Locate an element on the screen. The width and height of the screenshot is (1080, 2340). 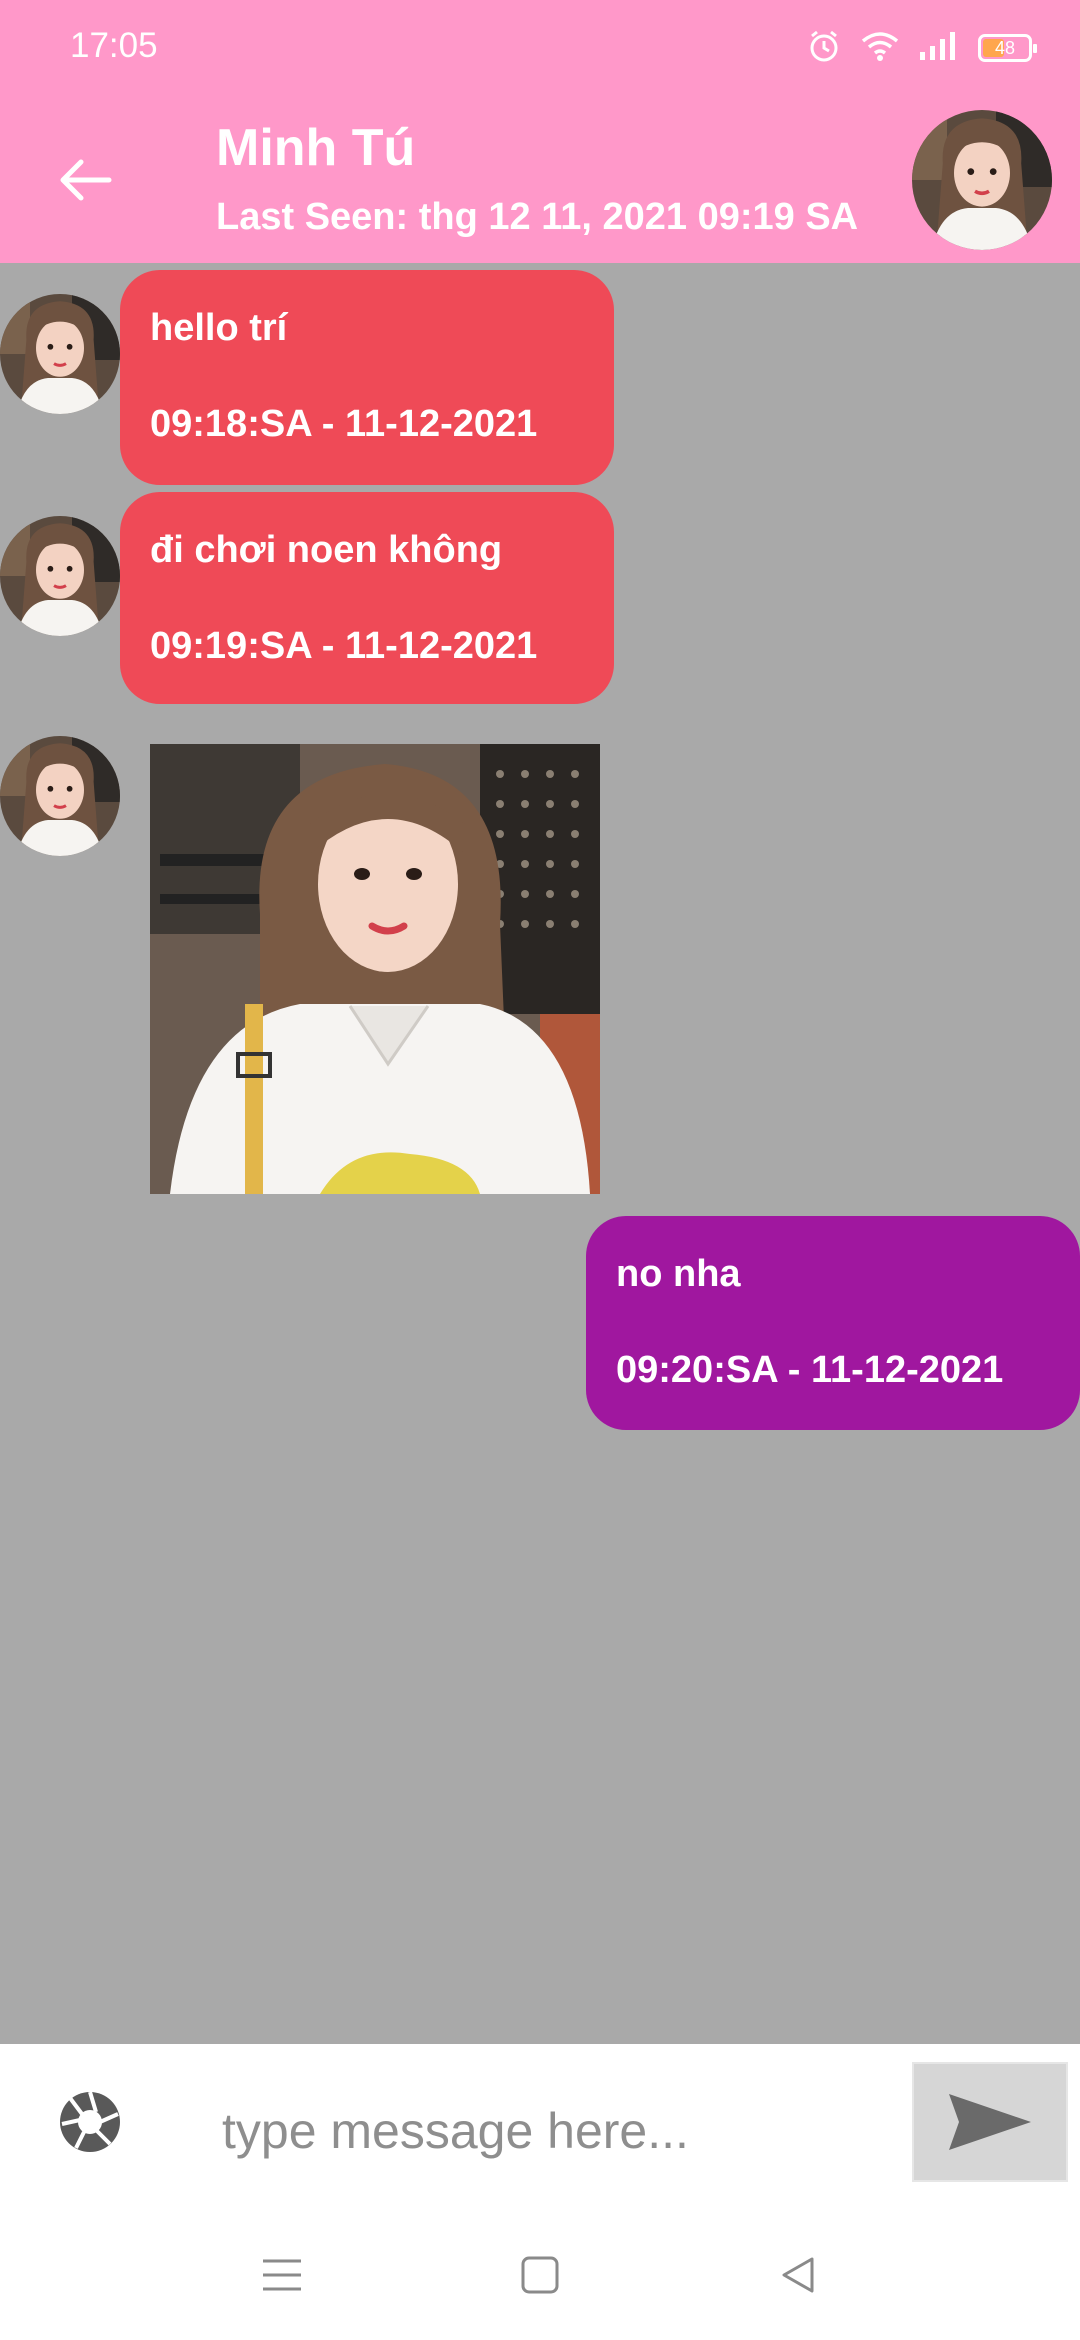
message-bubble-incoming: đi chơi noen không 09:19:SA - 11-12-2021 is located at coordinates (367, 598).